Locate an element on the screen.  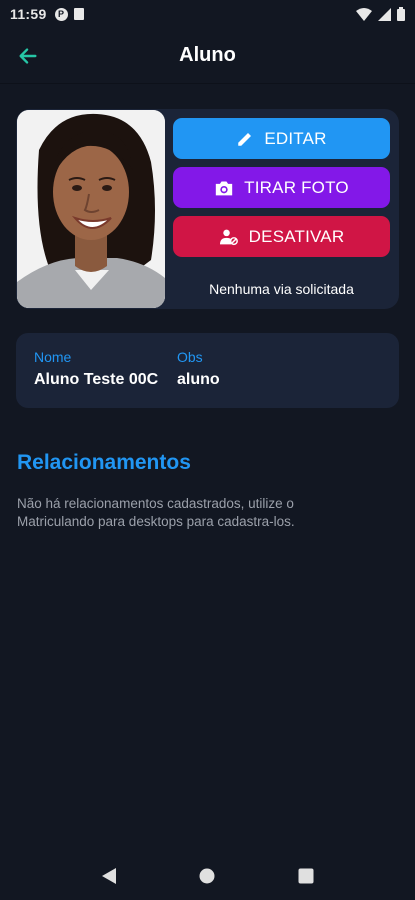
battery-icon is located at coordinates (401, 14).